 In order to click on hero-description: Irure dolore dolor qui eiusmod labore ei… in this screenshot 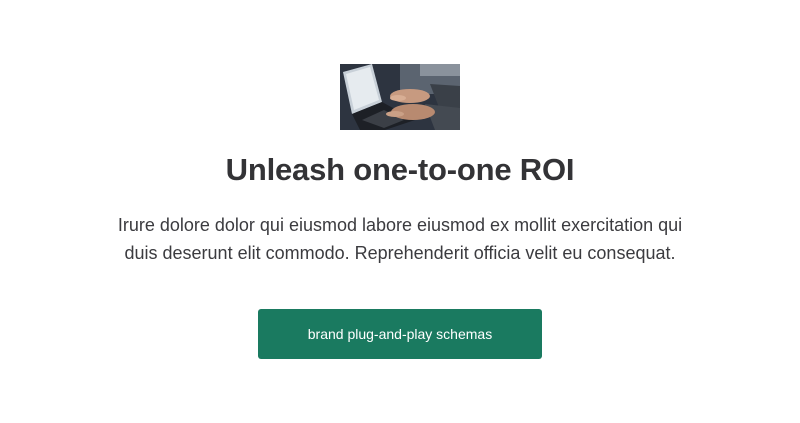, I will do `click(400, 239)`.